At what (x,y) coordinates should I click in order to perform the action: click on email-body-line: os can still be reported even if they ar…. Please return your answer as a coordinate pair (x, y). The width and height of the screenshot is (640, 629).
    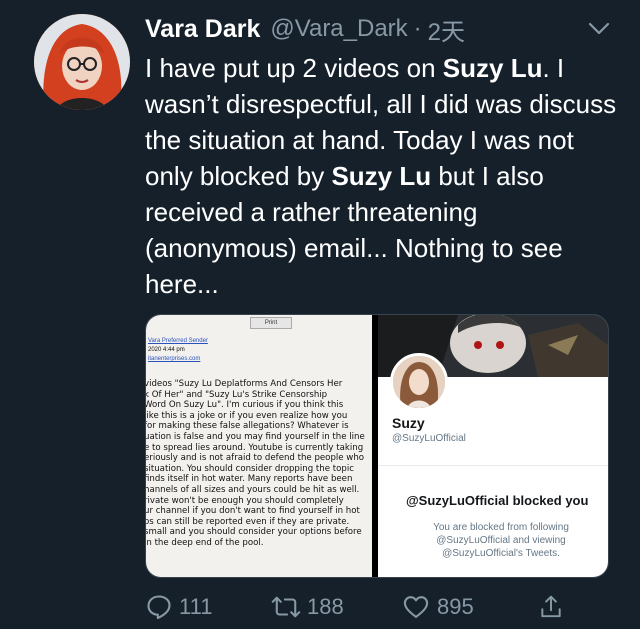
    Looking at the image, I should click on (248, 521).